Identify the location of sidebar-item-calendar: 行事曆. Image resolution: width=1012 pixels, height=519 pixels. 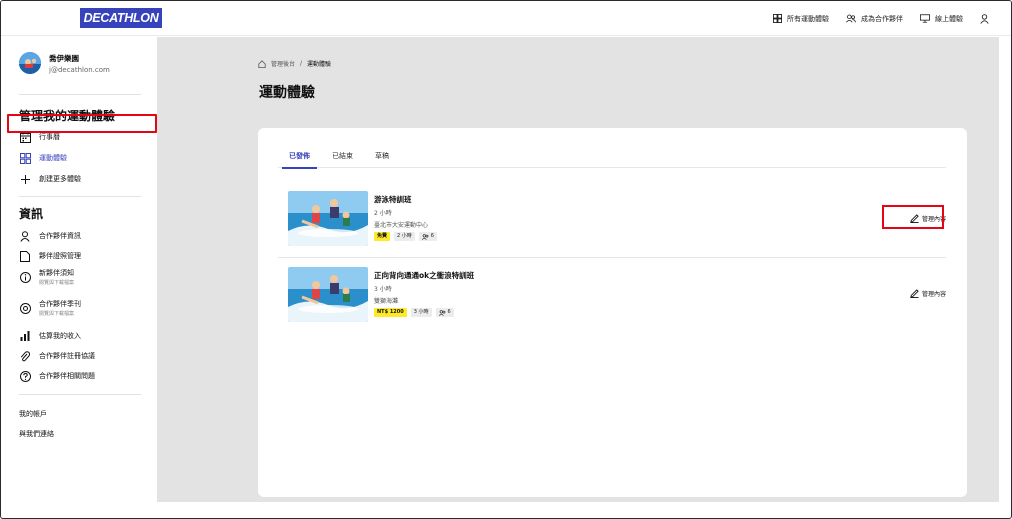
(84, 137).